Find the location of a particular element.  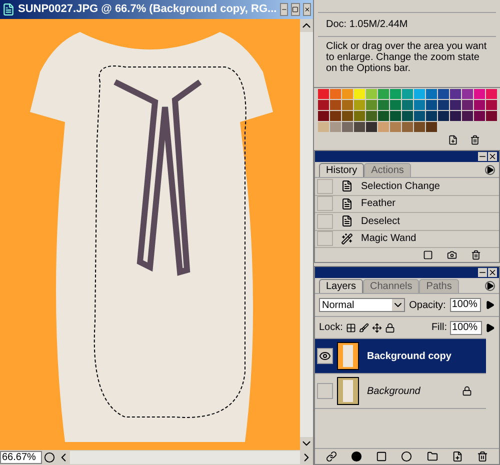

opacity-field: 100% is located at coordinates (466, 305).